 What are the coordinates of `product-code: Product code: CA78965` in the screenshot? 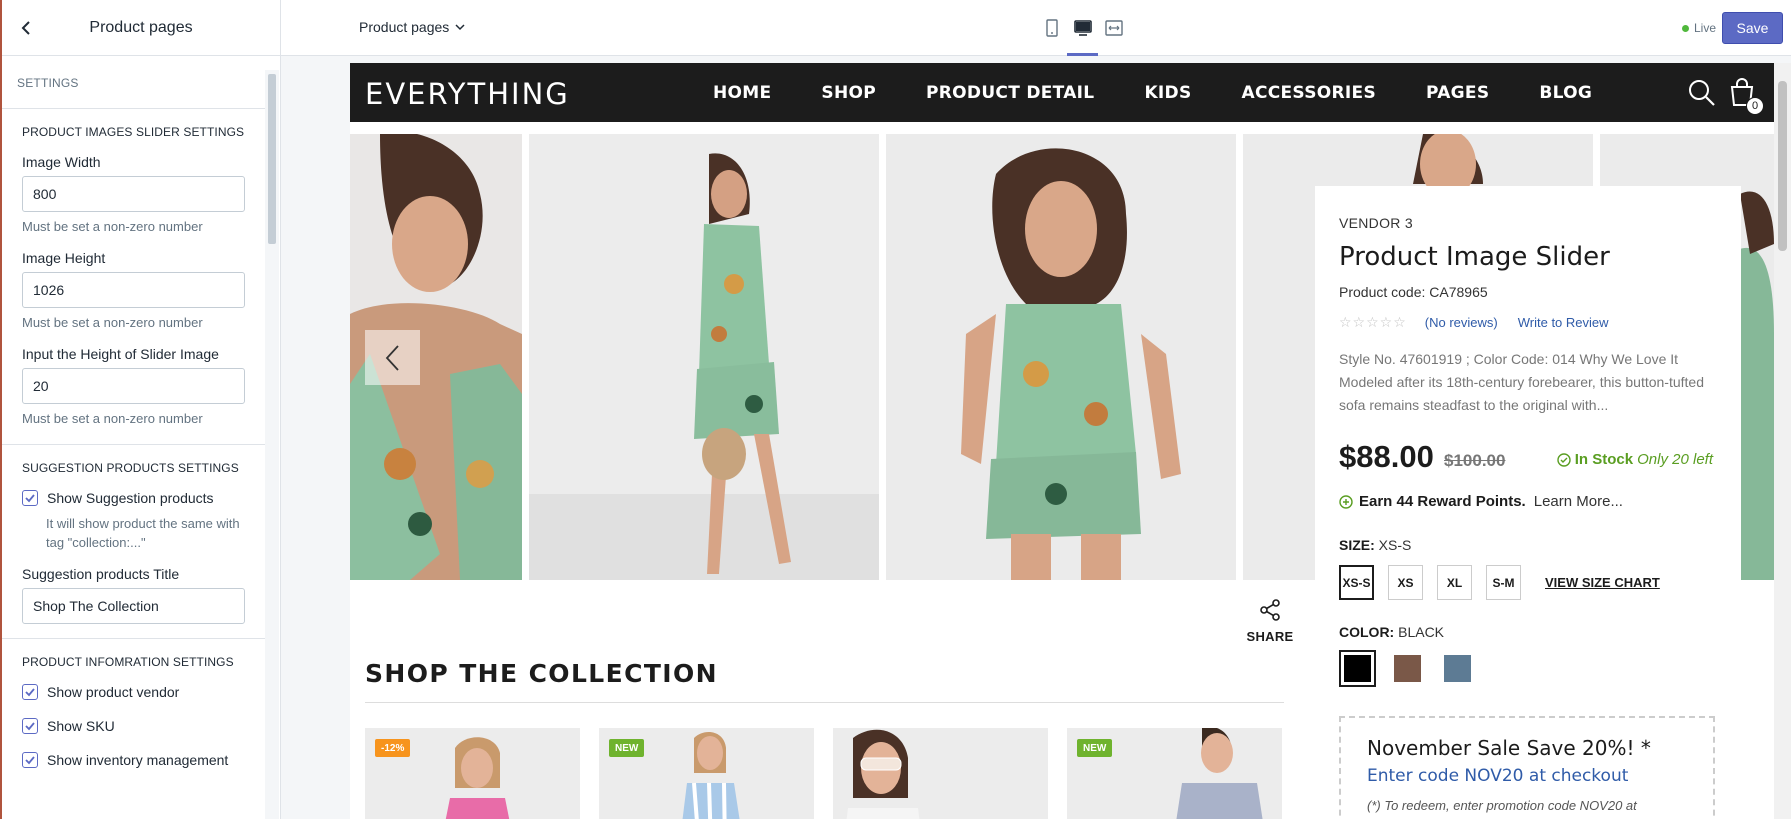 It's located at (1413, 292).